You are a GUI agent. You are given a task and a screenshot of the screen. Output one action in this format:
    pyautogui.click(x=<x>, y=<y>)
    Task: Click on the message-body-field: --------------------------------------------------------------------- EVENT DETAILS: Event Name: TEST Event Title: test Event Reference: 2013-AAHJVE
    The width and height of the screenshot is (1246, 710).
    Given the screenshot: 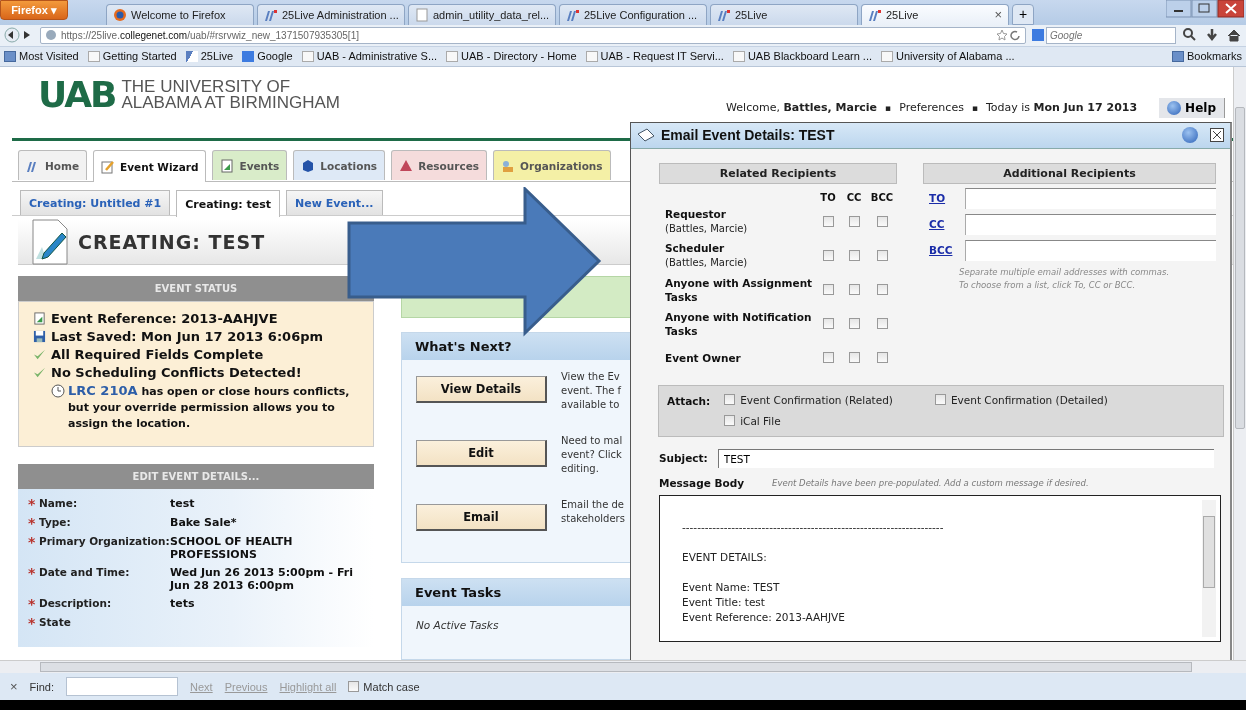 What is the action you would take?
    pyautogui.click(x=940, y=568)
    